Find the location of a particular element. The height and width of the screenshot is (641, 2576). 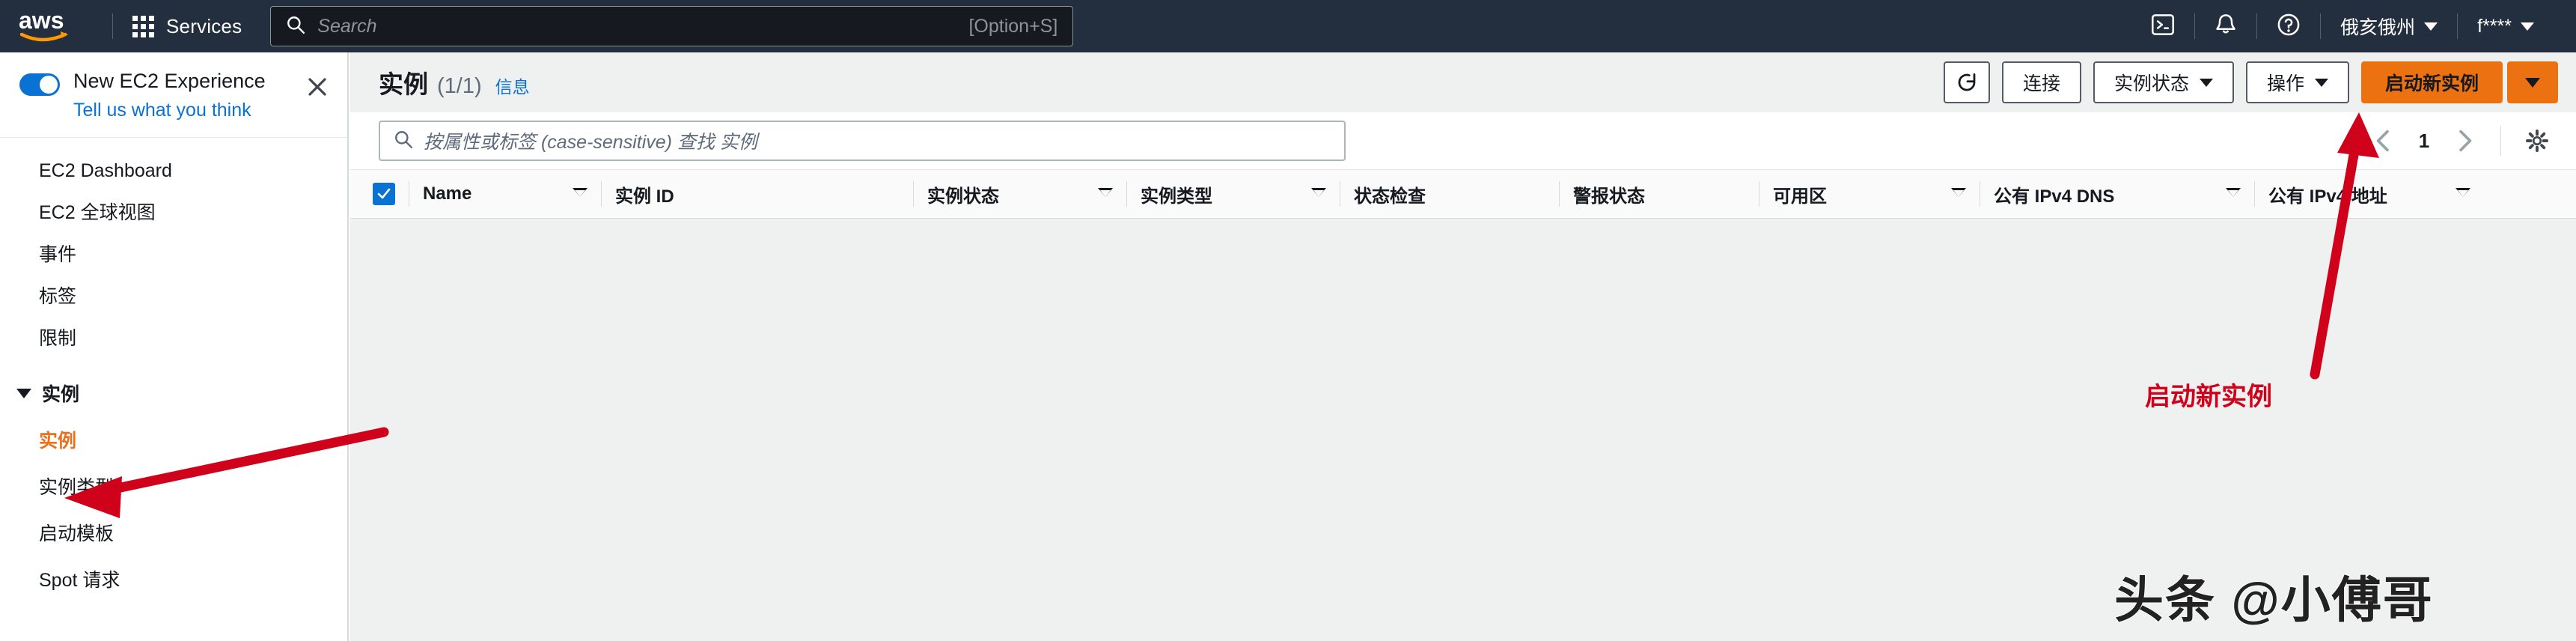

current-page-number: 1 is located at coordinates (2424, 142).